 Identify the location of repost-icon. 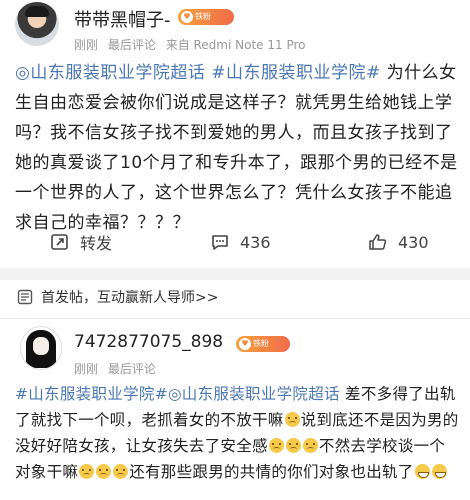
(59, 242).